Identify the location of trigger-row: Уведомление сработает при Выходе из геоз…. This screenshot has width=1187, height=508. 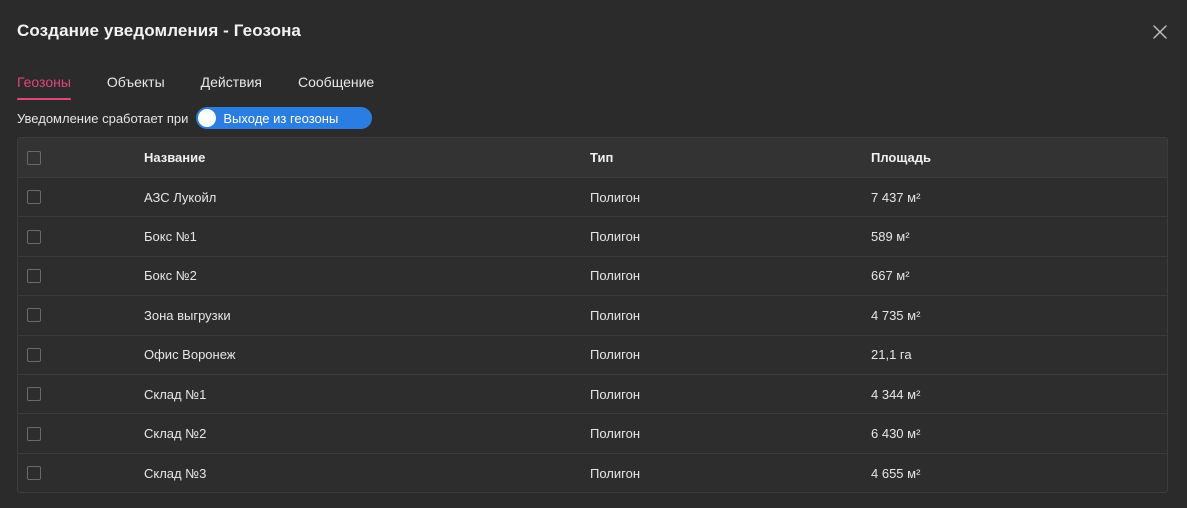
(195, 118).